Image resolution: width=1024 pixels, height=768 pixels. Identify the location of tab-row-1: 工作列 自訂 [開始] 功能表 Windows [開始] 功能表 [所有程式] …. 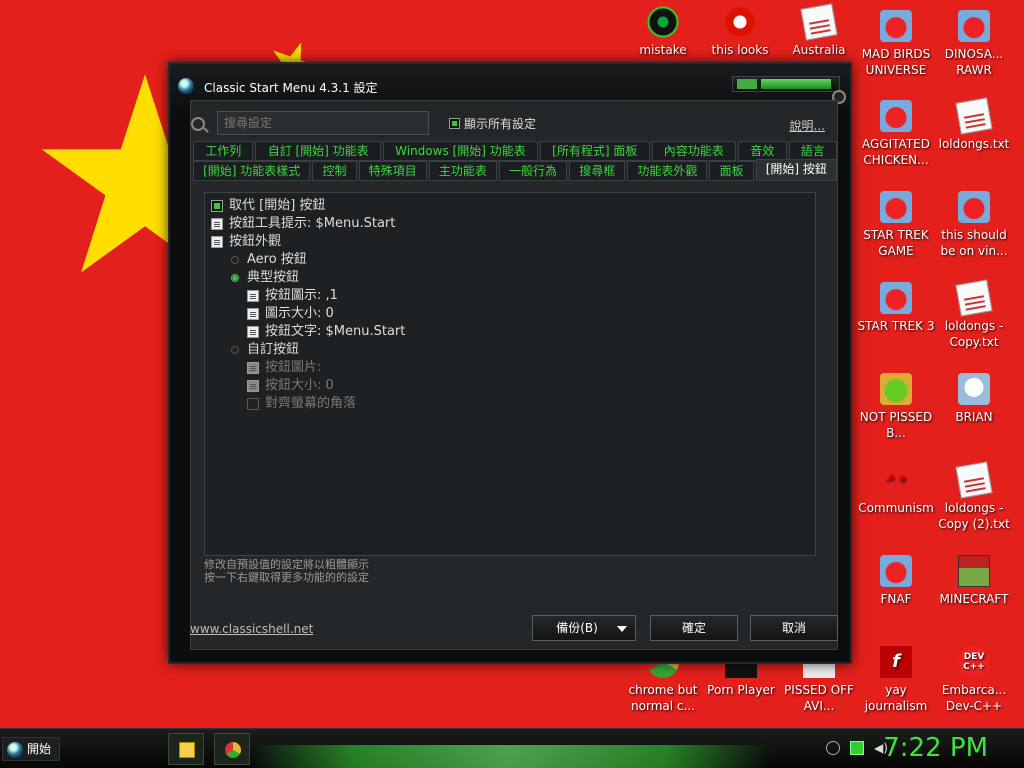
(515, 151).